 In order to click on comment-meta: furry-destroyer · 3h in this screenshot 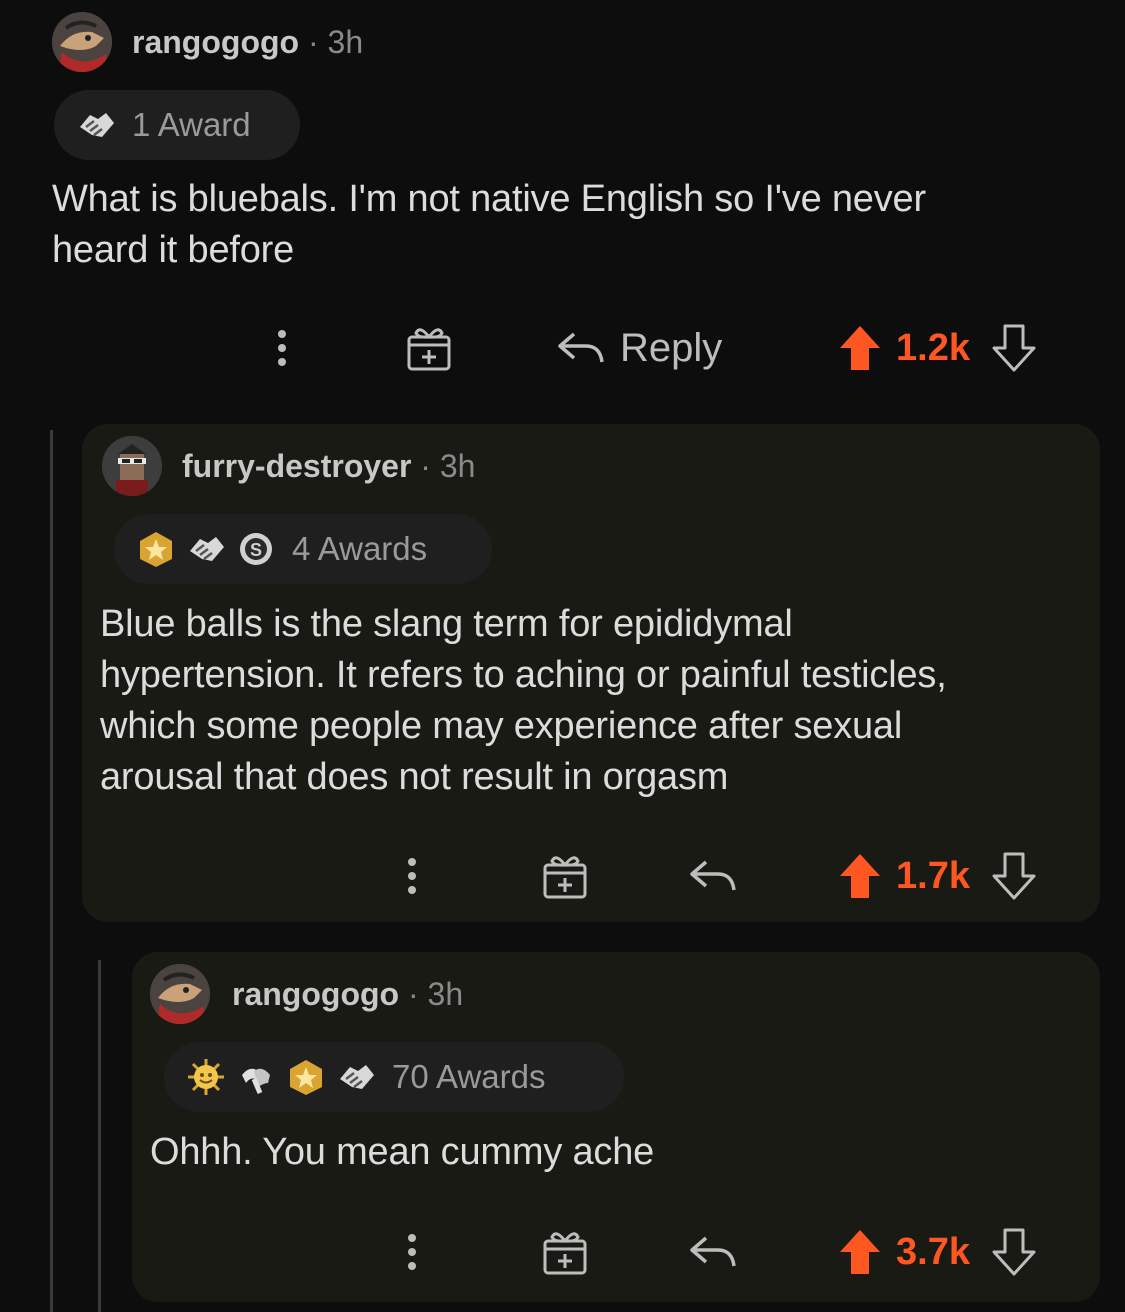, I will do `click(328, 466)`.